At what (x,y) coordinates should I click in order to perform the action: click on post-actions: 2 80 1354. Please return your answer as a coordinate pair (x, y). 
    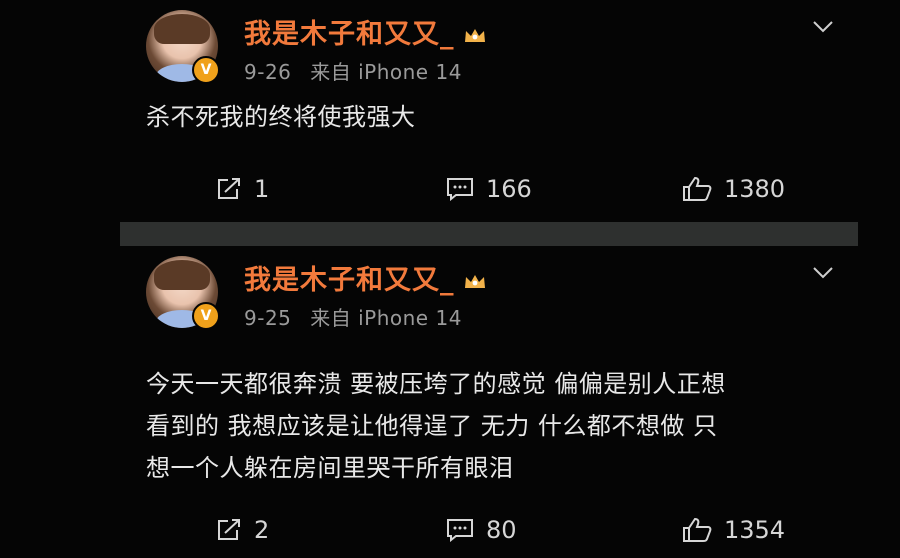
    Looking at the image, I should click on (450, 533).